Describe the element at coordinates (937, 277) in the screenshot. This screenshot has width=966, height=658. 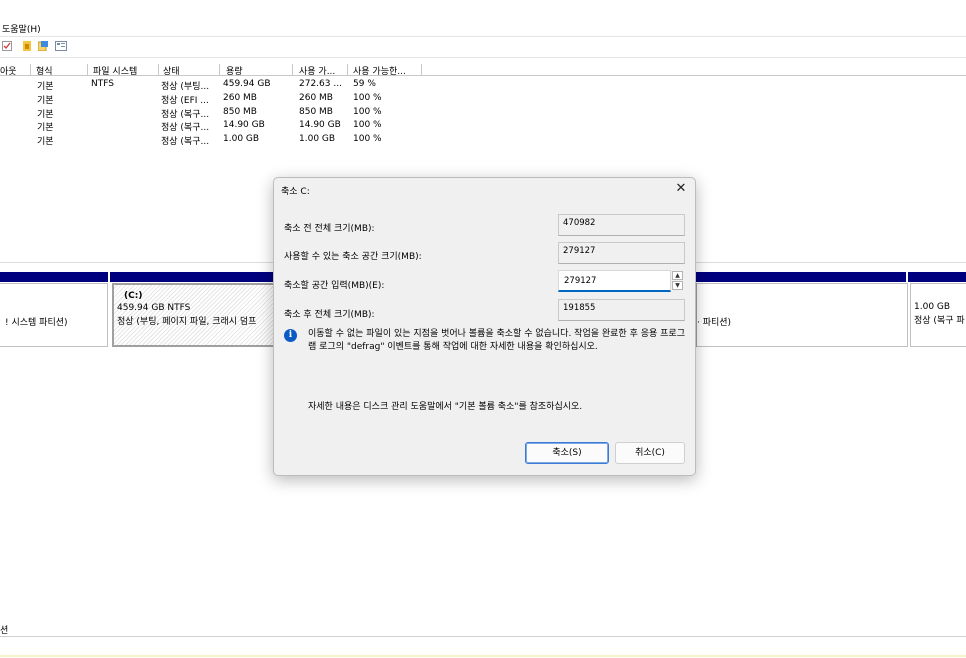
I see `partition-bar-recovery` at that location.